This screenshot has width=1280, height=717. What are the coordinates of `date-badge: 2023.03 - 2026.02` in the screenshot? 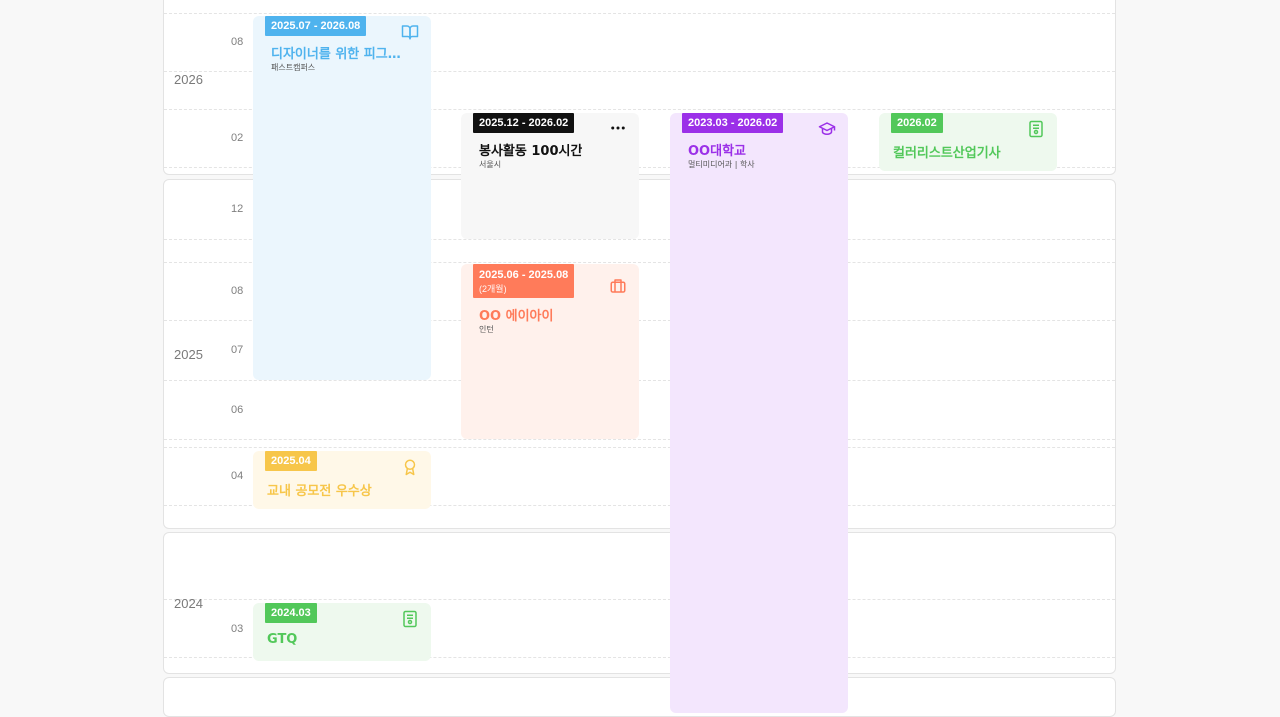 It's located at (733, 123).